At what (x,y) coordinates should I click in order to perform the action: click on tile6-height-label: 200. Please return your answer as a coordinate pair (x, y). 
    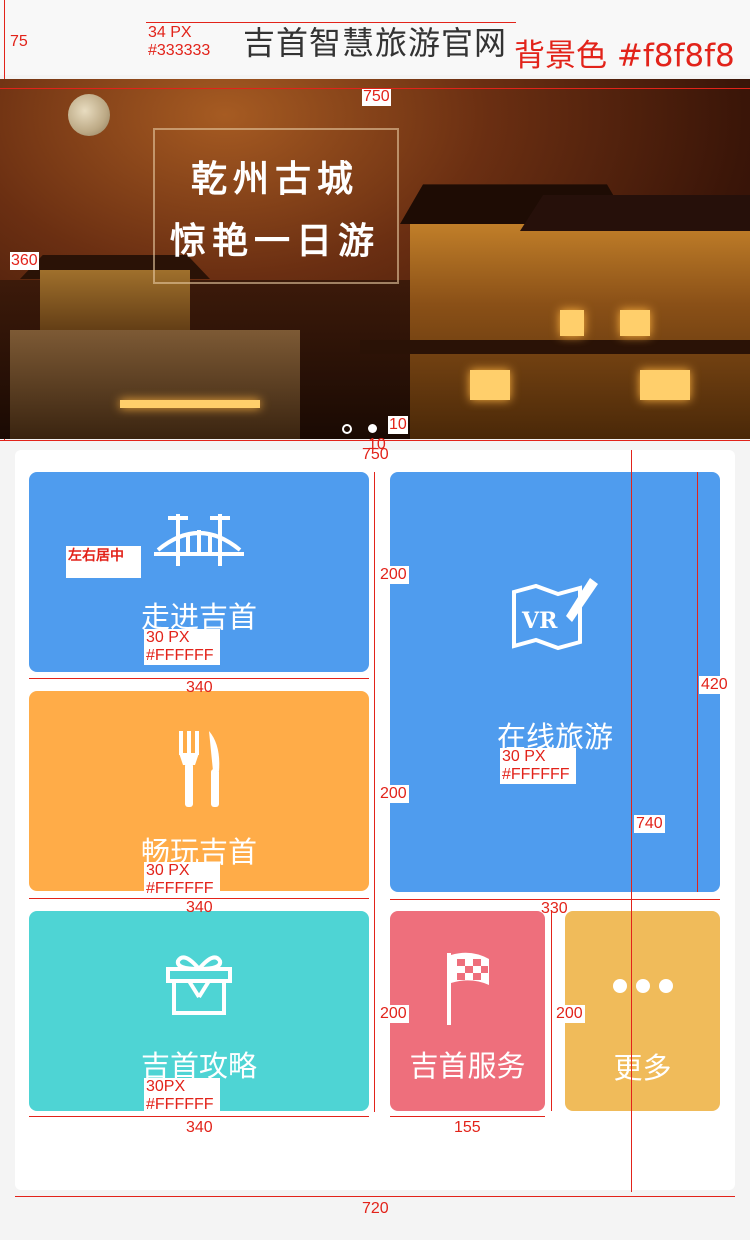
    Looking at the image, I should click on (569, 1014).